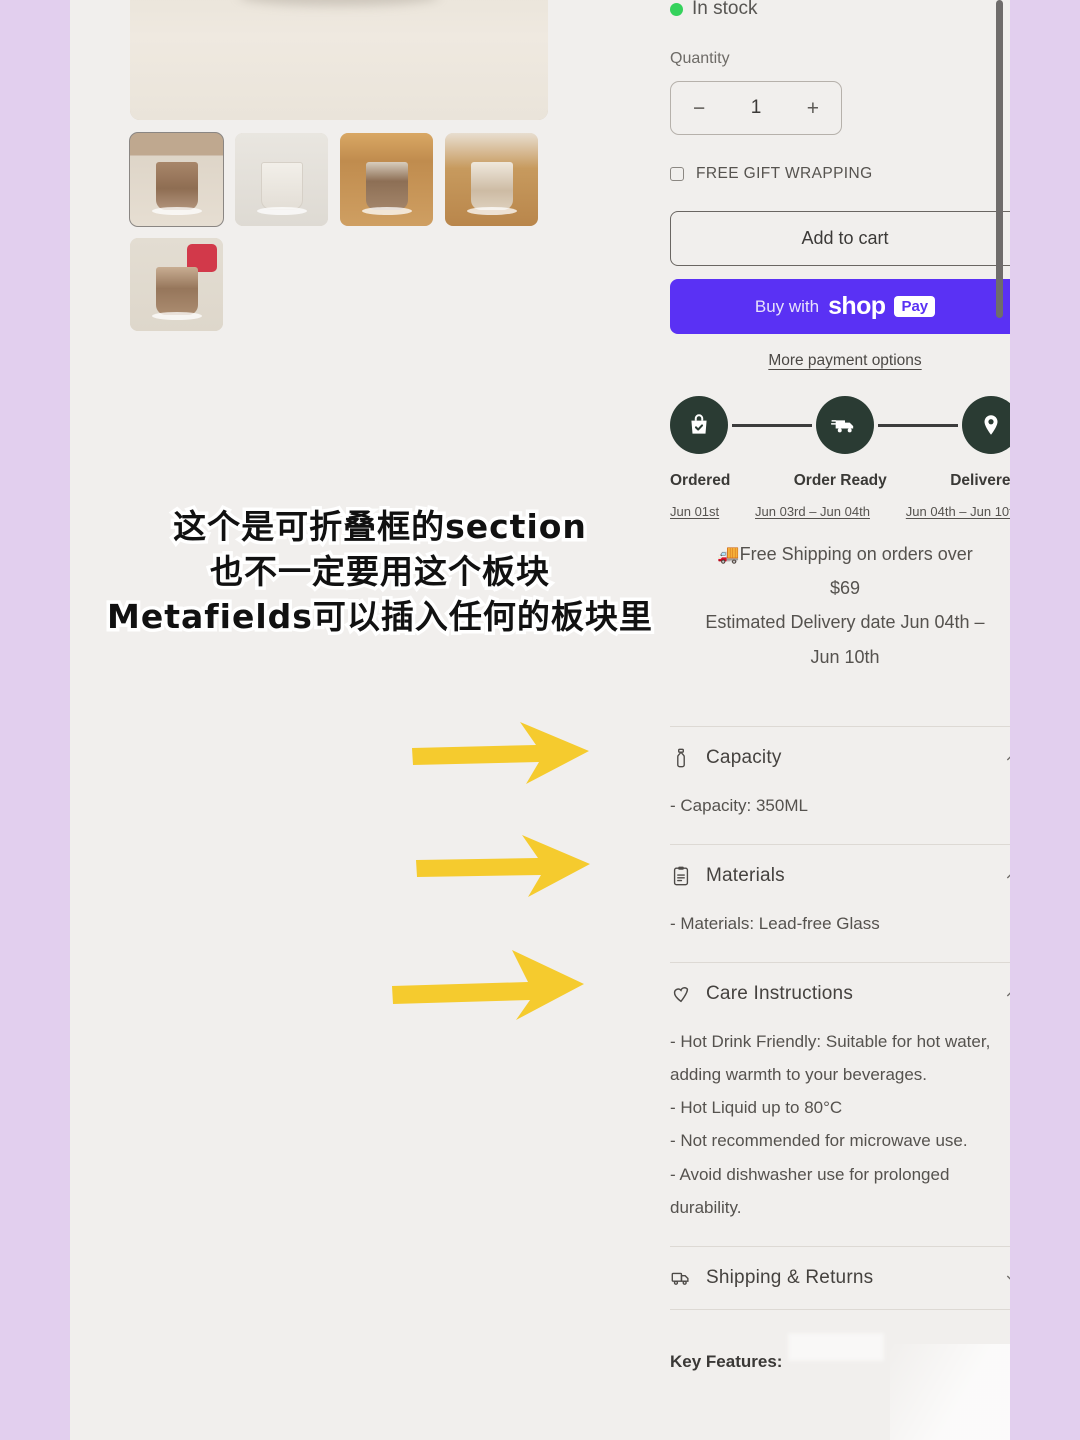 The width and height of the screenshot is (1080, 1440). I want to click on stock-status: In stock, so click(840, 9).